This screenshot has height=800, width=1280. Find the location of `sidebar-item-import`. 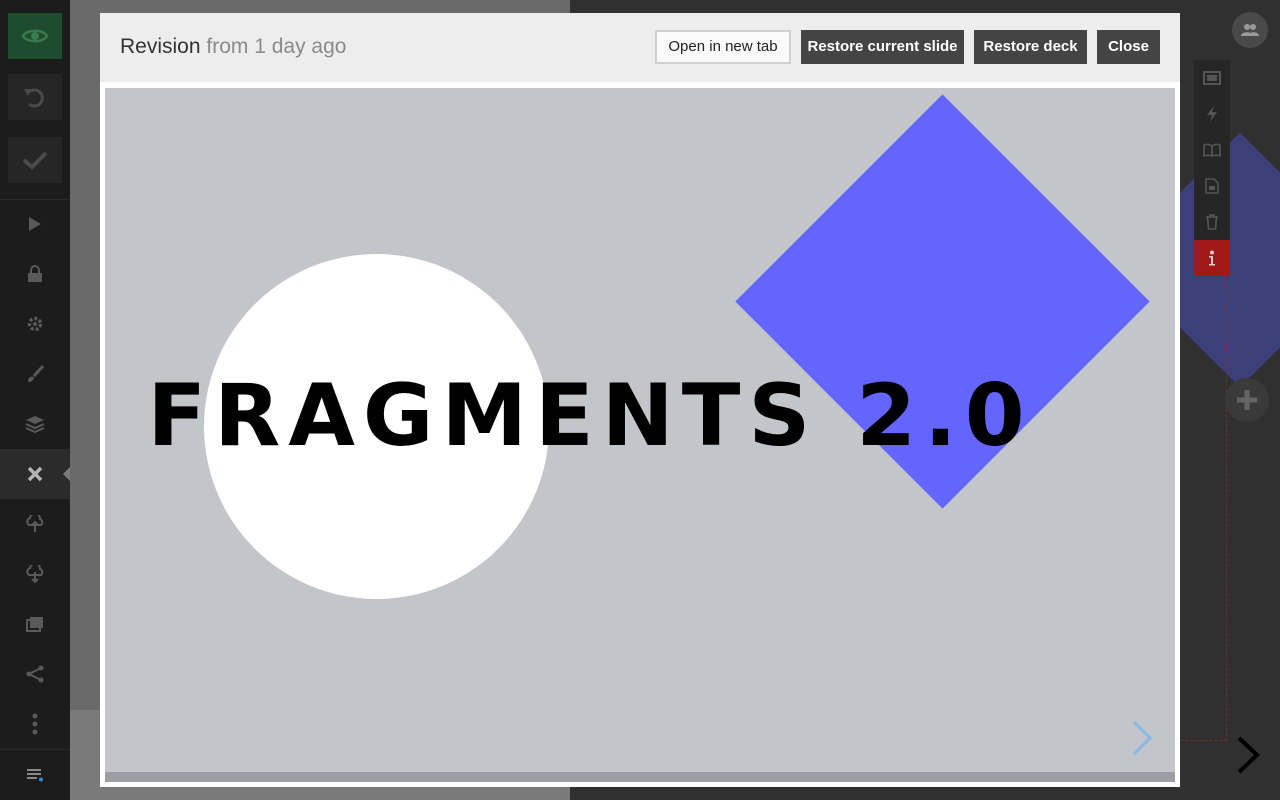

sidebar-item-import is located at coordinates (35, 574).